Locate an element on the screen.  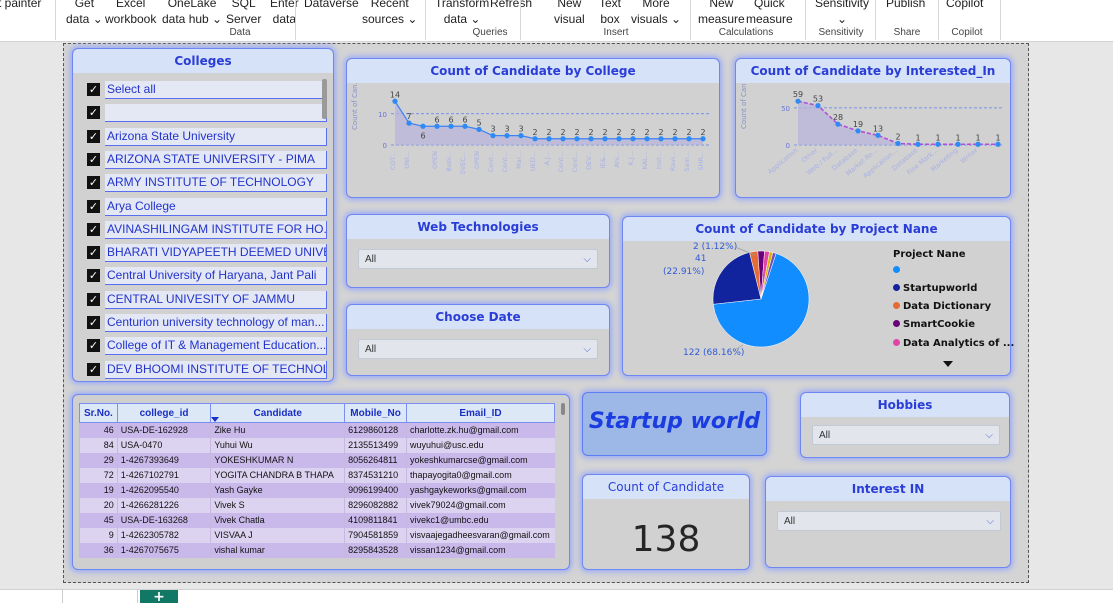
college-item: ✓ ARIZONA STATE UNIVERSITY - PIMA is located at coordinates (206, 159).